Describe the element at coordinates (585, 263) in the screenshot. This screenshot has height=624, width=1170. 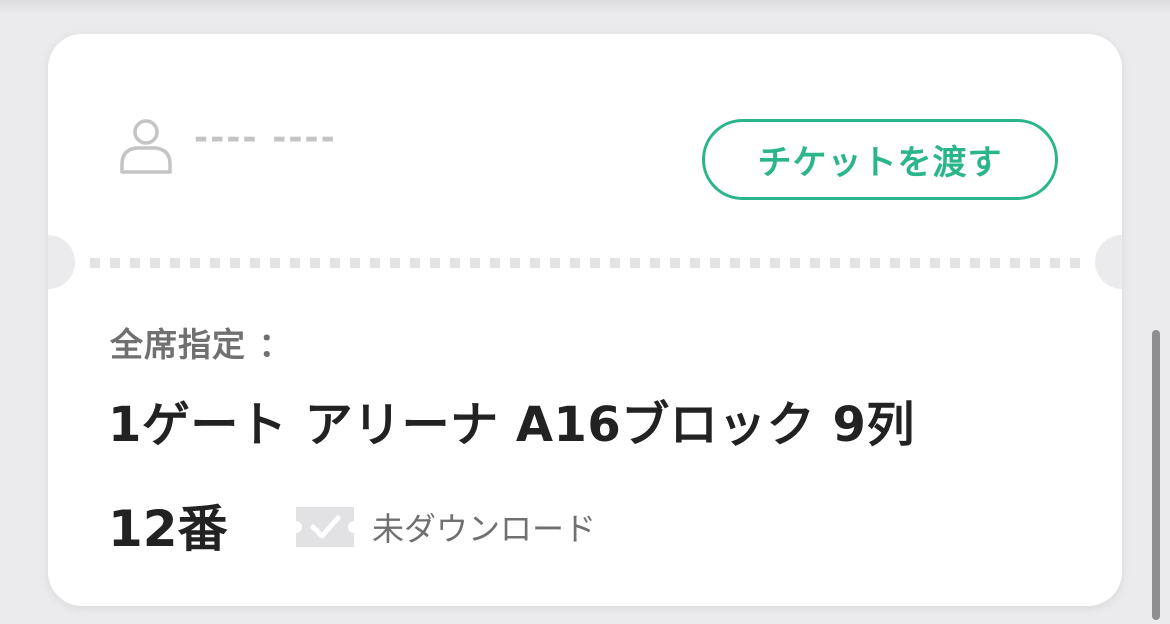
I see `perforation-divider` at that location.